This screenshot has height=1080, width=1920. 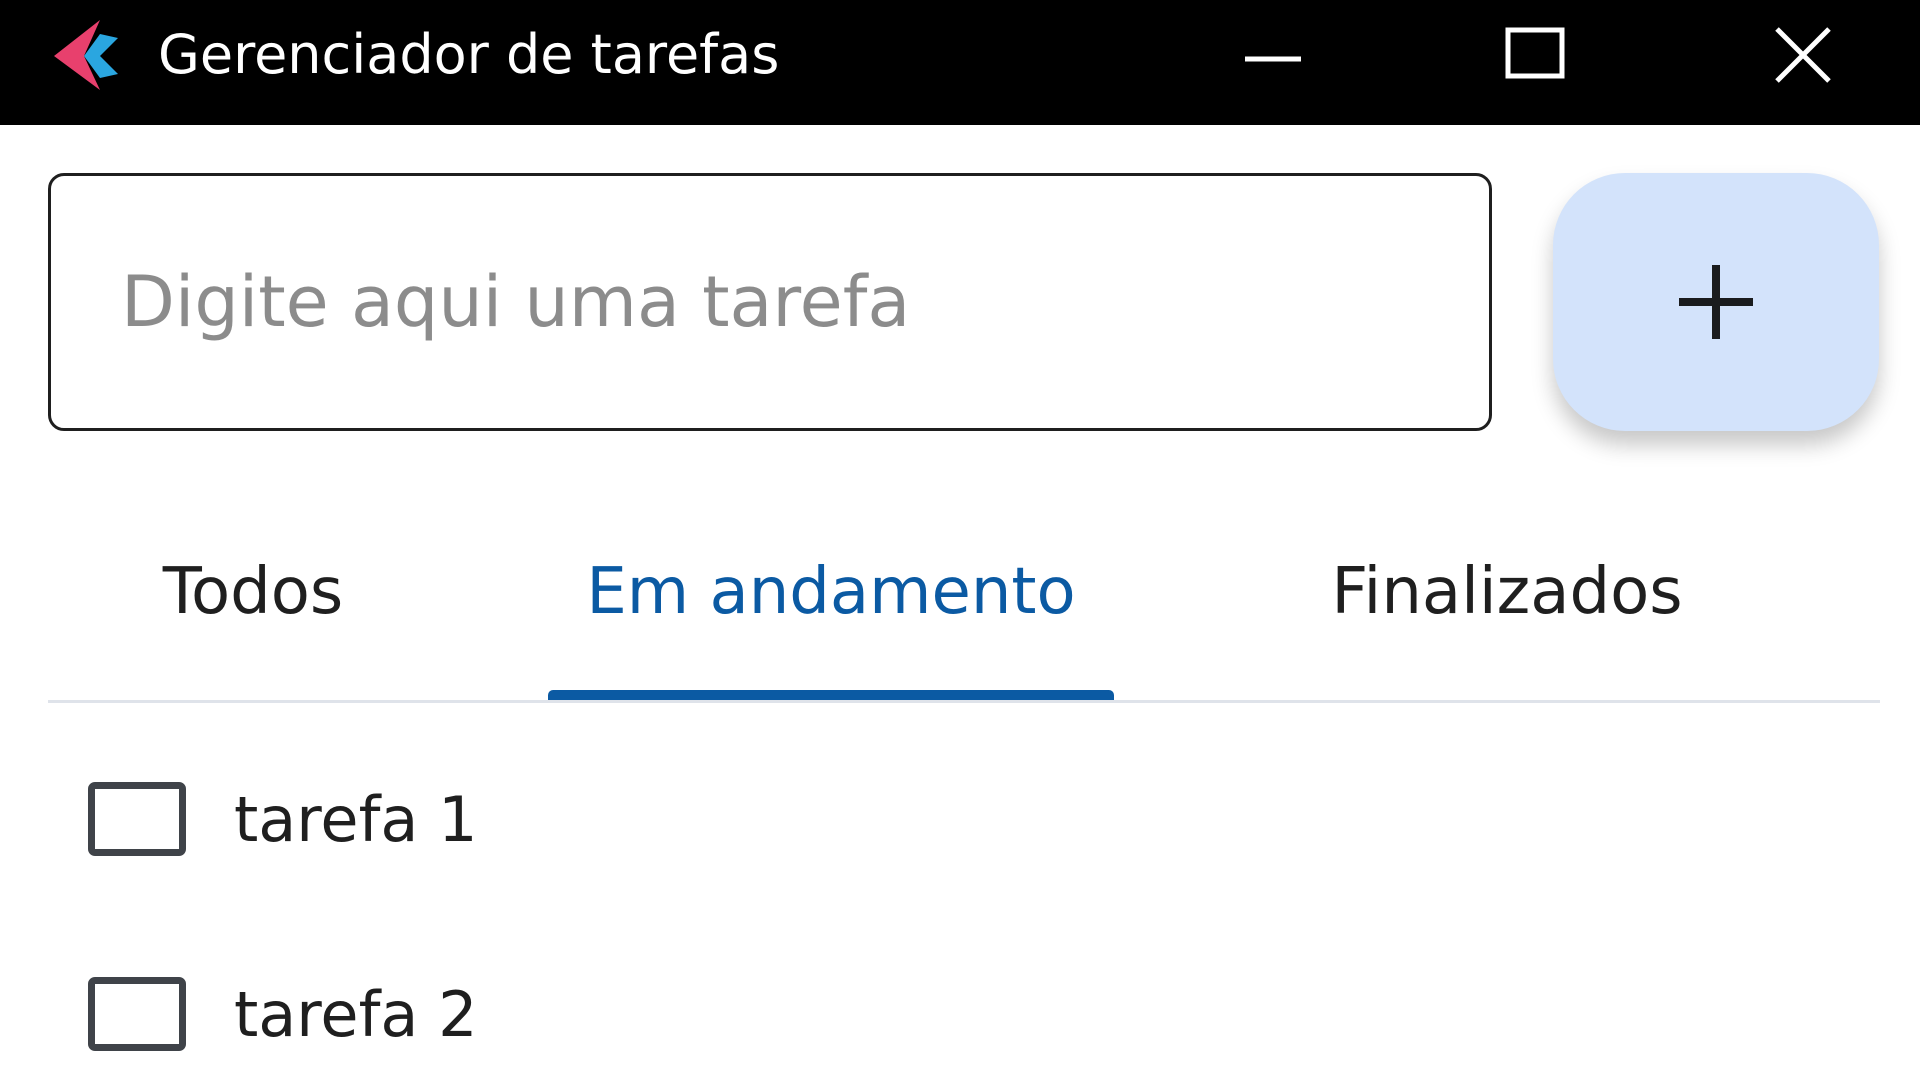 I want to click on close-button, so click(x=1803, y=55).